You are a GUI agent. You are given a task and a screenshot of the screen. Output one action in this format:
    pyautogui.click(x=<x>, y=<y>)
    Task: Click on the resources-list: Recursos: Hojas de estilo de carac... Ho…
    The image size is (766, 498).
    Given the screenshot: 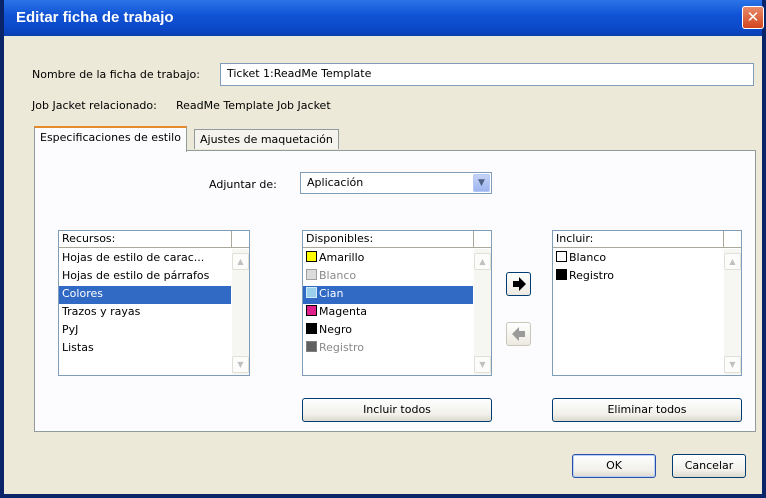 What is the action you would take?
    pyautogui.click(x=154, y=303)
    